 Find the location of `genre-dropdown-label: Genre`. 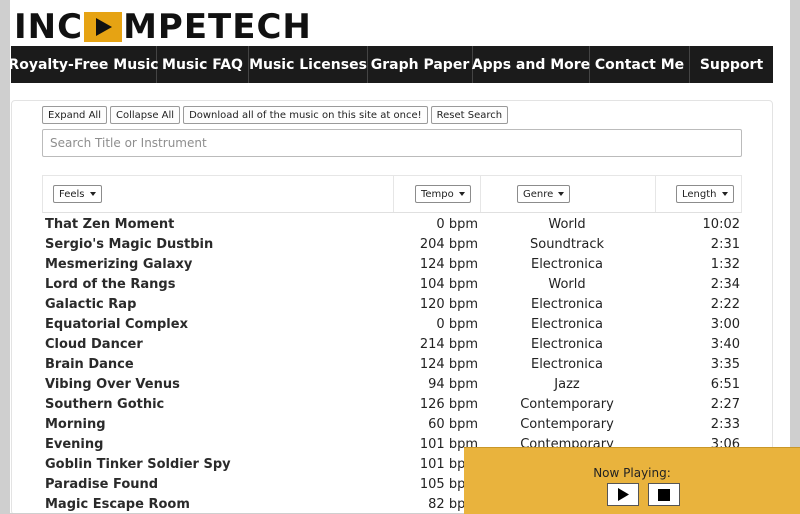

genre-dropdown-label: Genre is located at coordinates (538, 194).